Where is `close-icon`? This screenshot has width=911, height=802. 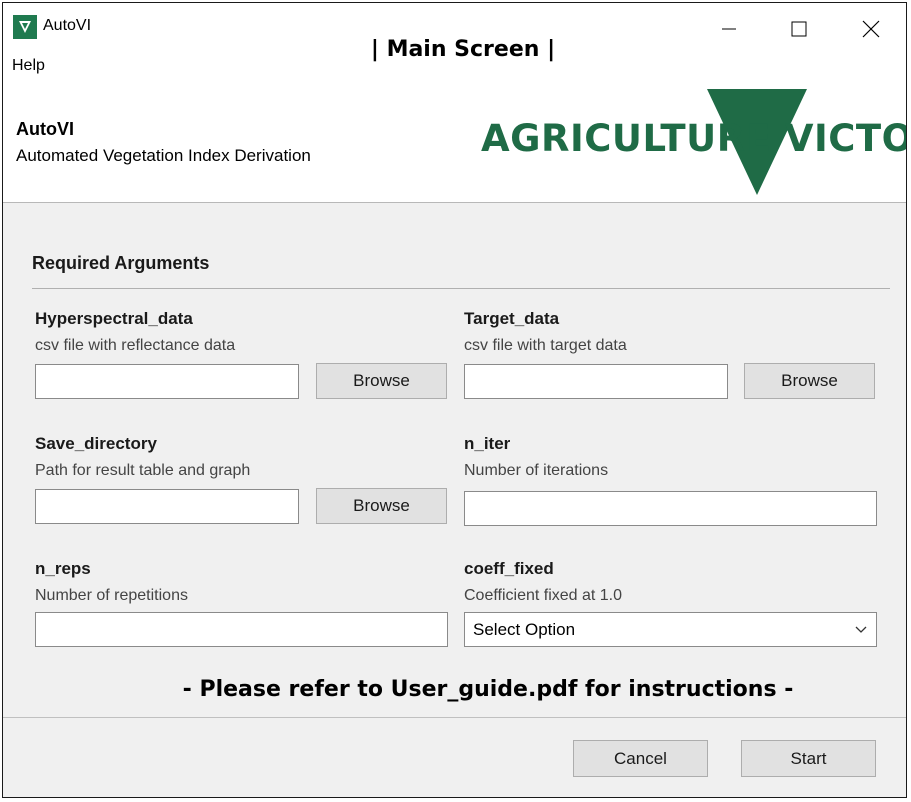 close-icon is located at coordinates (871, 29).